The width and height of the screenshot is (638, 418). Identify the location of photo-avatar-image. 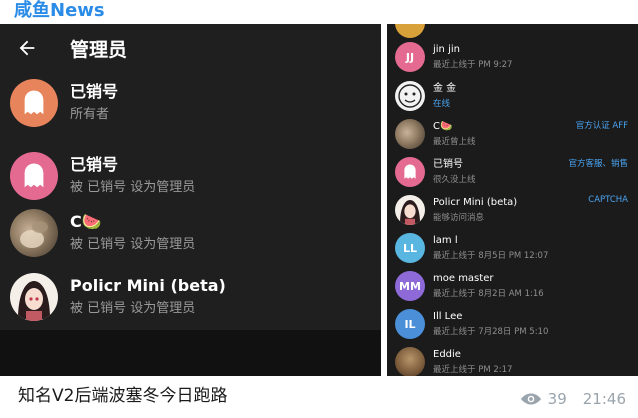
(34, 234).